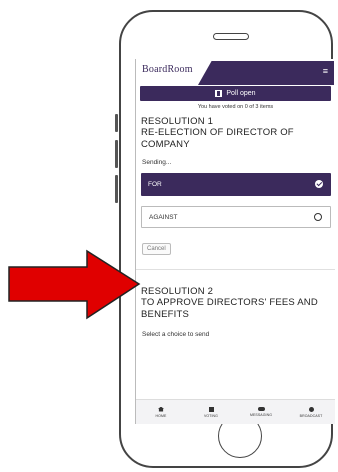 The width and height of the screenshot is (338, 472). What do you see at coordinates (231, 36) in the screenshot?
I see `speaker-grille` at bounding box center [231, 36].